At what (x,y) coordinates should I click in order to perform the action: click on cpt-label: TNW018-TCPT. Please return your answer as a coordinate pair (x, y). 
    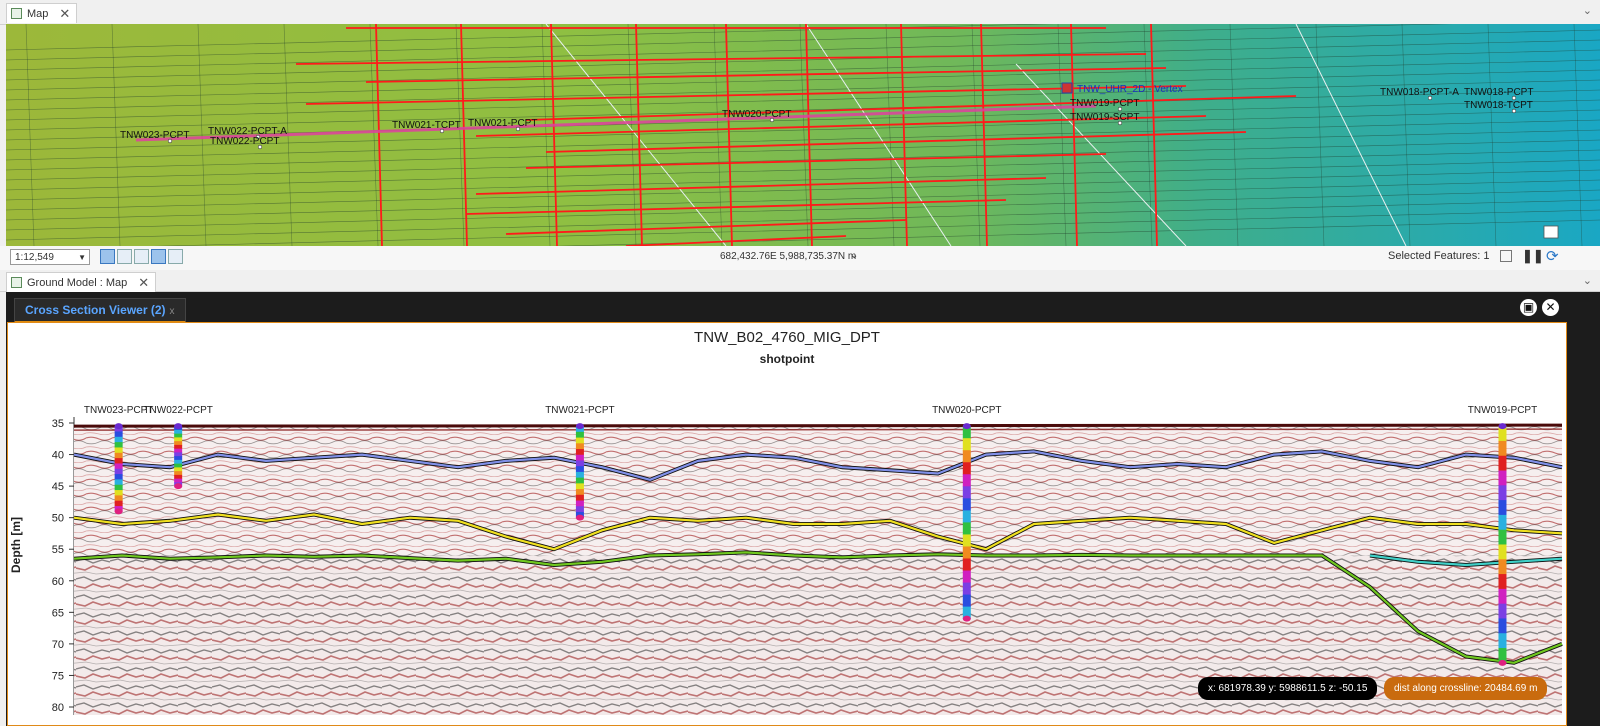
    Looking at the image, I should click on (1498, 105).